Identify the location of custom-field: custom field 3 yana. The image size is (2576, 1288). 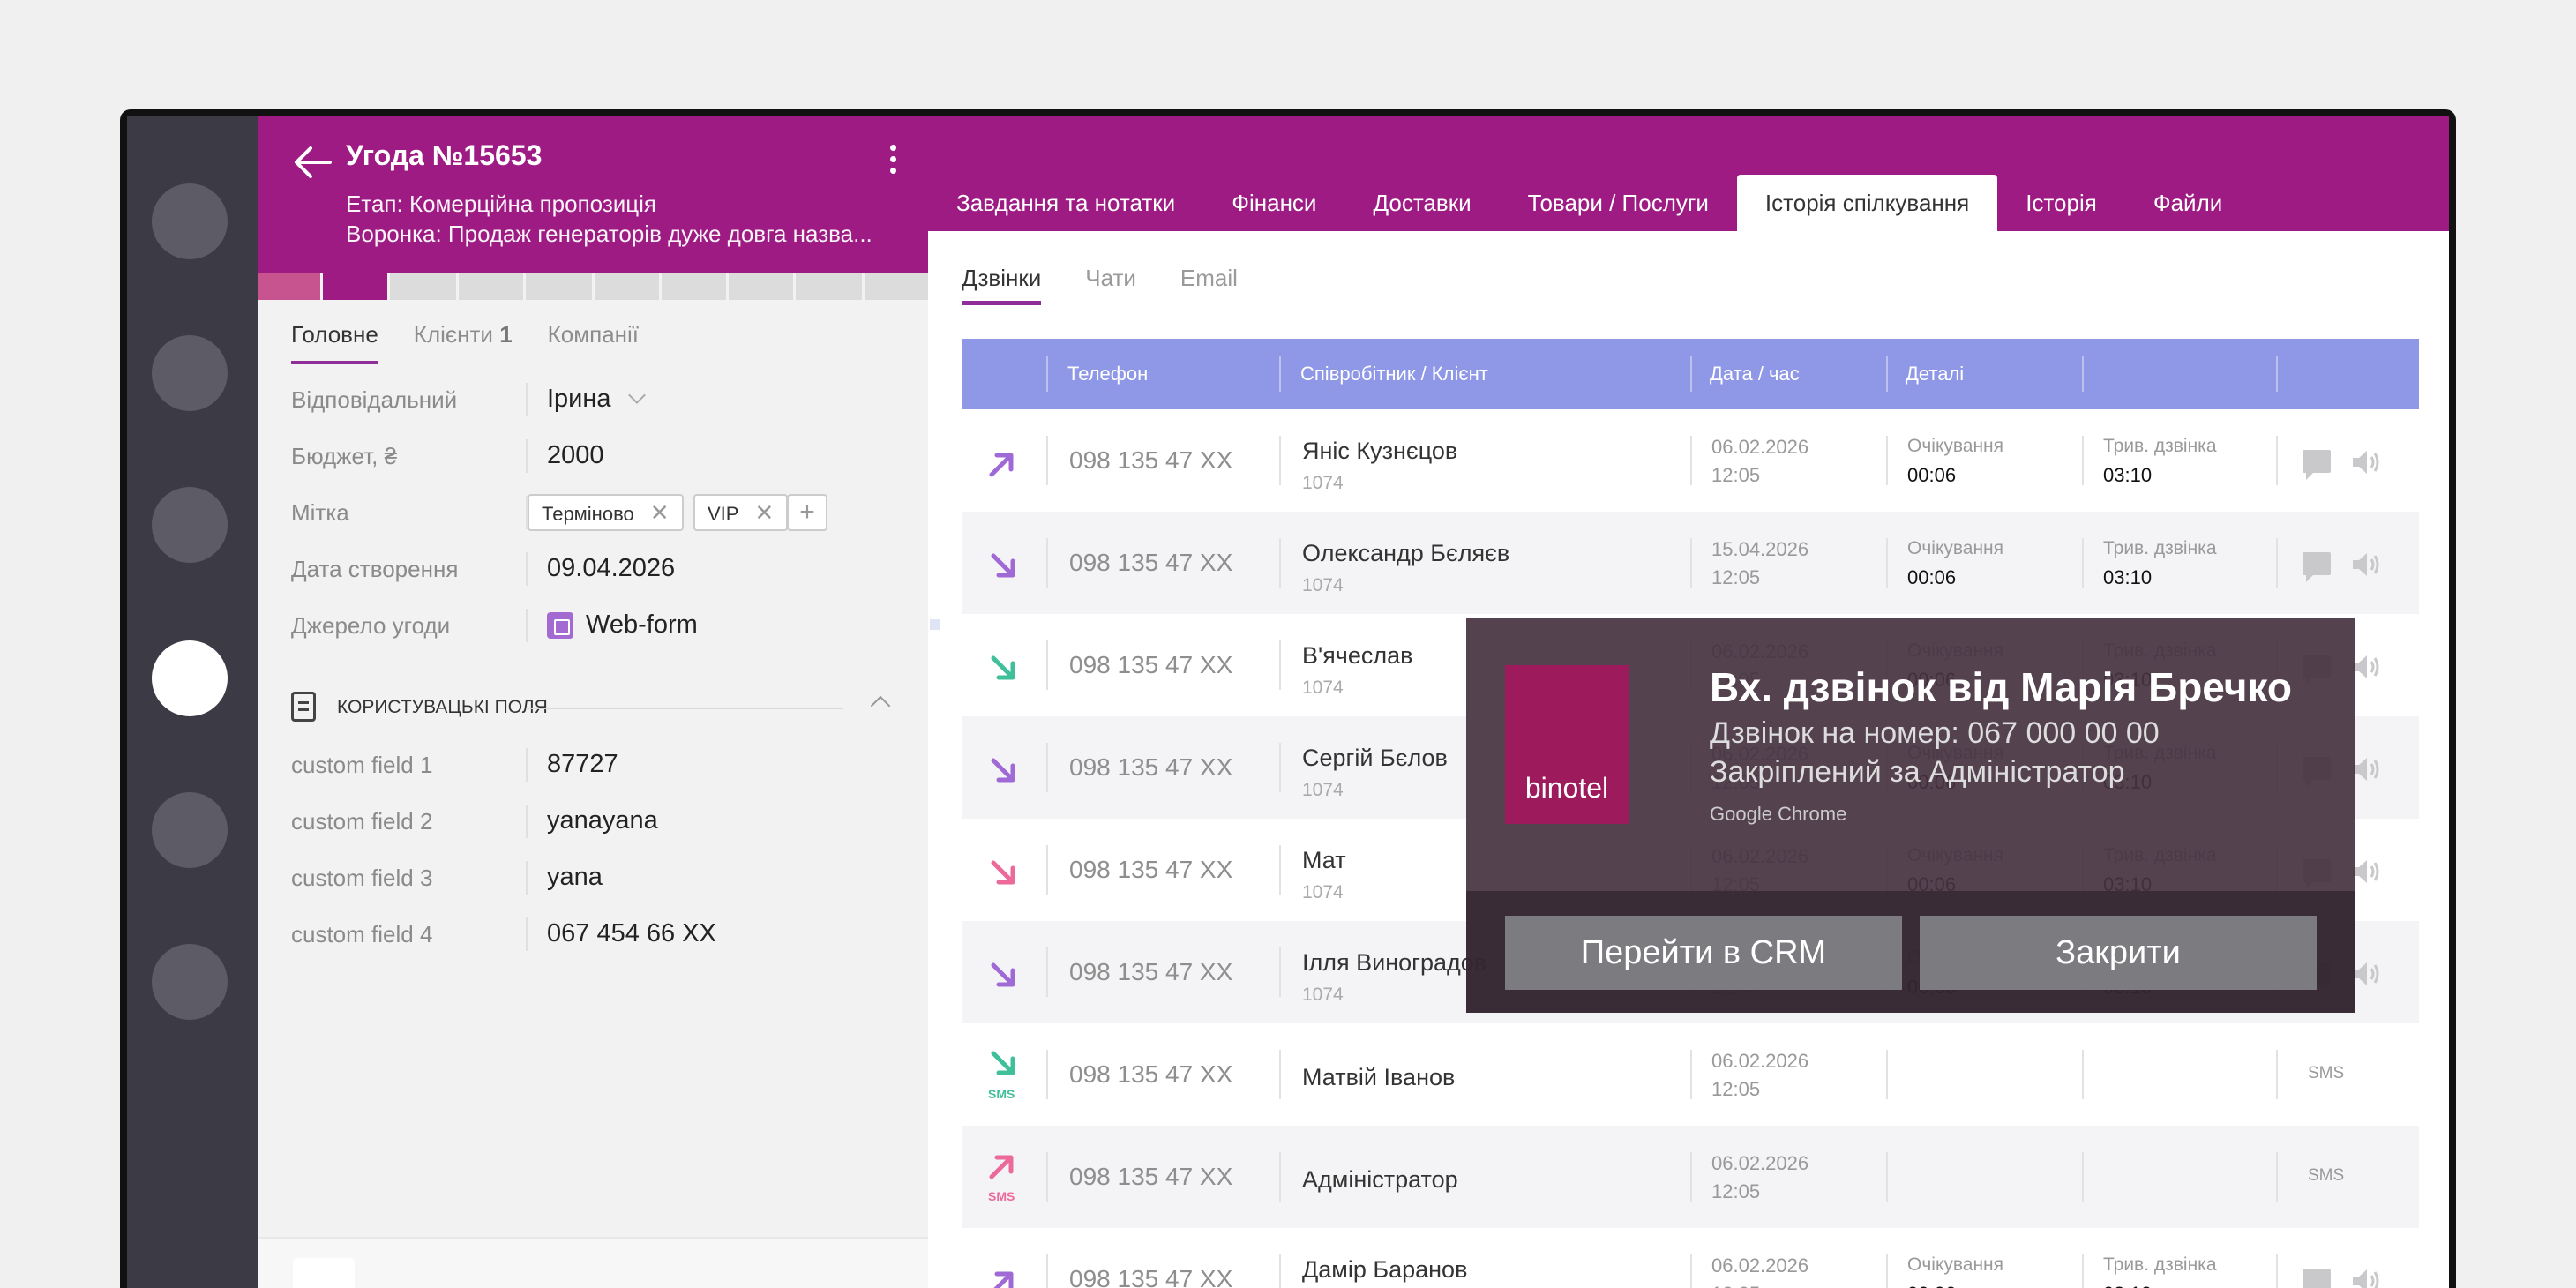
(600, 877).